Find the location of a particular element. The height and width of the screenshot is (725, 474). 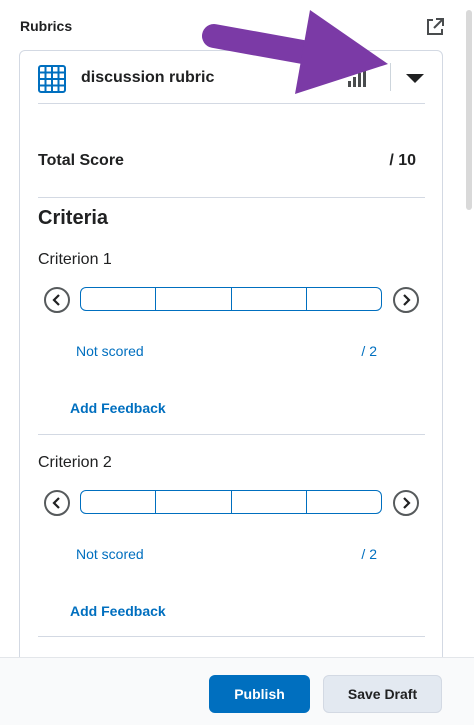

rubrics-panel-title: Rubrics is located at coordinates (46, 26).